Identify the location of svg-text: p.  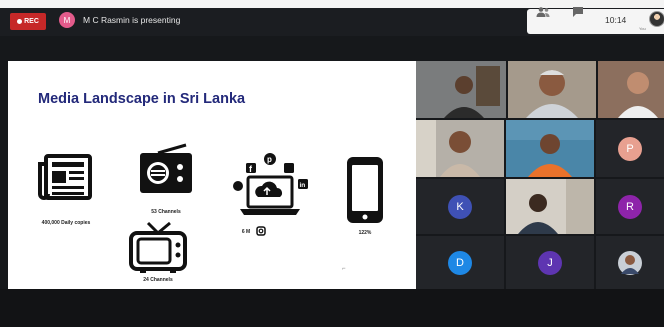
(269, 159).